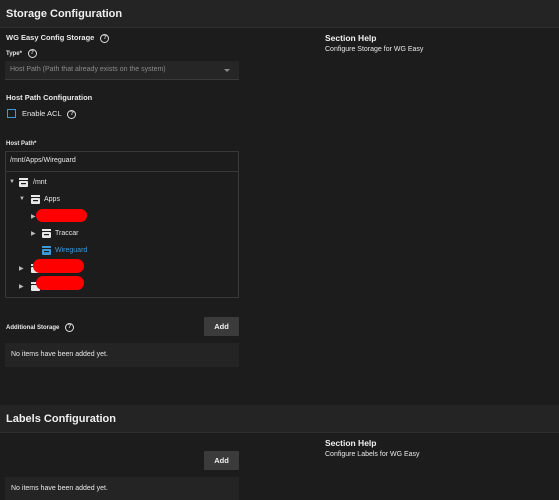 This screenshot has width=559, height=500. I want to click on host-path-config-label: Host Path Configuration, so click(49, 97).